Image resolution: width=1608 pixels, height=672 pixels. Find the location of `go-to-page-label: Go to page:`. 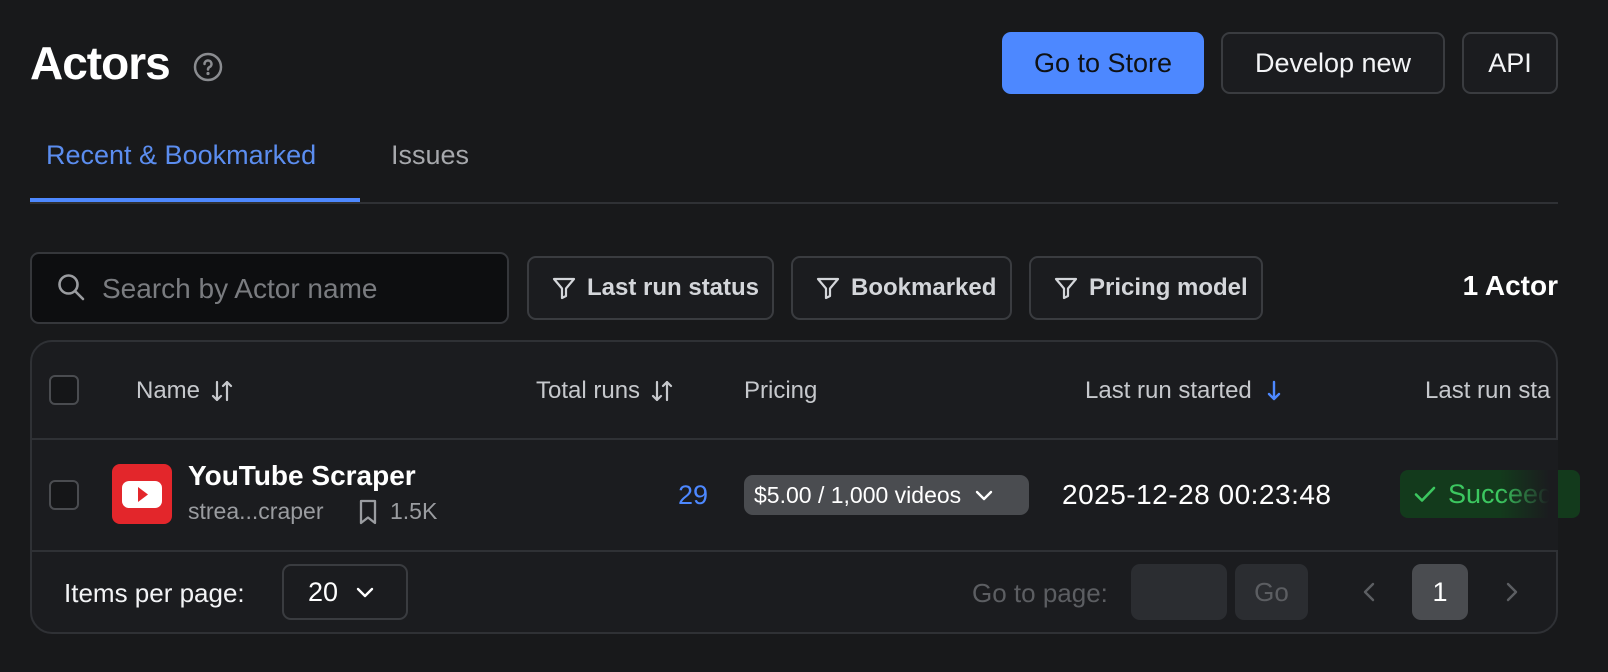

go-to-page-label: Go to page: is located at coordinates (1040, 593).